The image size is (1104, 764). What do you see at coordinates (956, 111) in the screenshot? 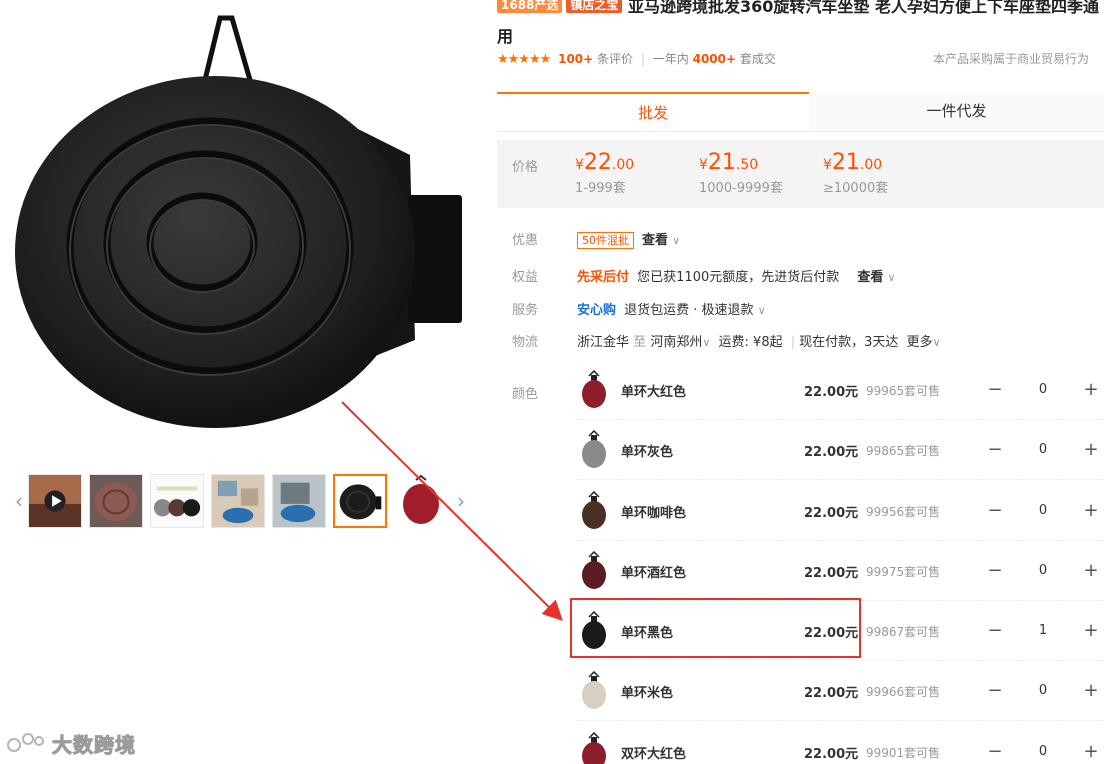
I see `tab-dropship: 一件代发` at bounding box center [956, 111].